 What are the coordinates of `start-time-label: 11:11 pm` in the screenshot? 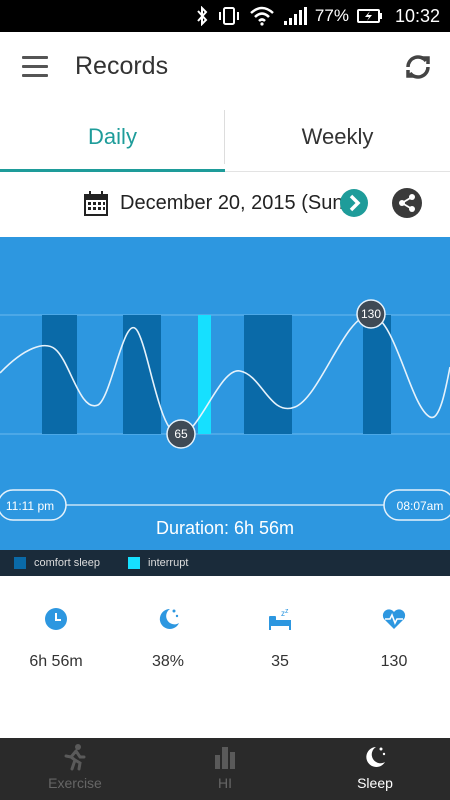 It's located at (30, 506).